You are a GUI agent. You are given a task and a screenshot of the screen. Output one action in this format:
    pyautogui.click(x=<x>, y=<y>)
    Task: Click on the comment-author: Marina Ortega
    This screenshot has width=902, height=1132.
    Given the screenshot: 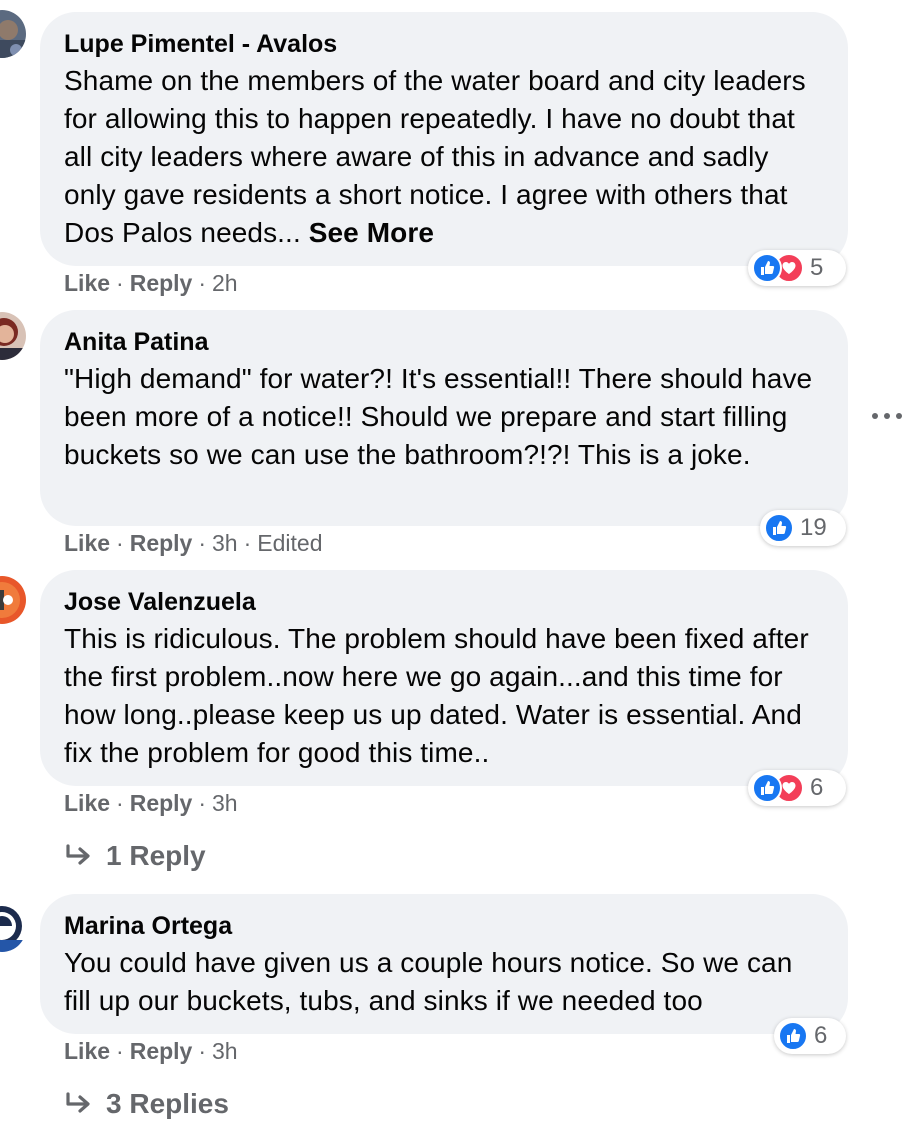 What is the action you would take?
    pyautogui.click(x=444, y=926)
    